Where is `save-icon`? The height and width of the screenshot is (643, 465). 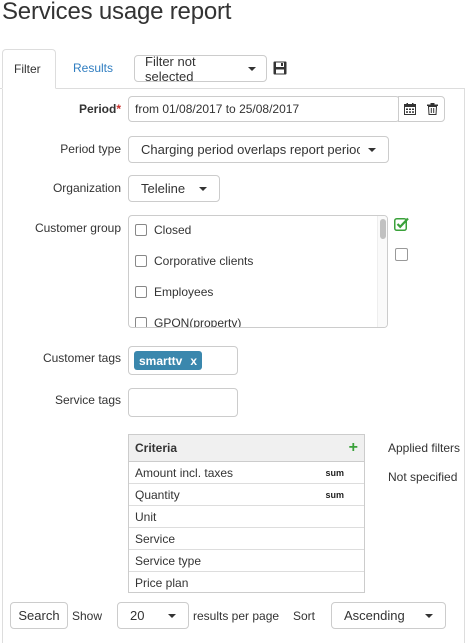
save-icon is located at coordinates (280, 68).